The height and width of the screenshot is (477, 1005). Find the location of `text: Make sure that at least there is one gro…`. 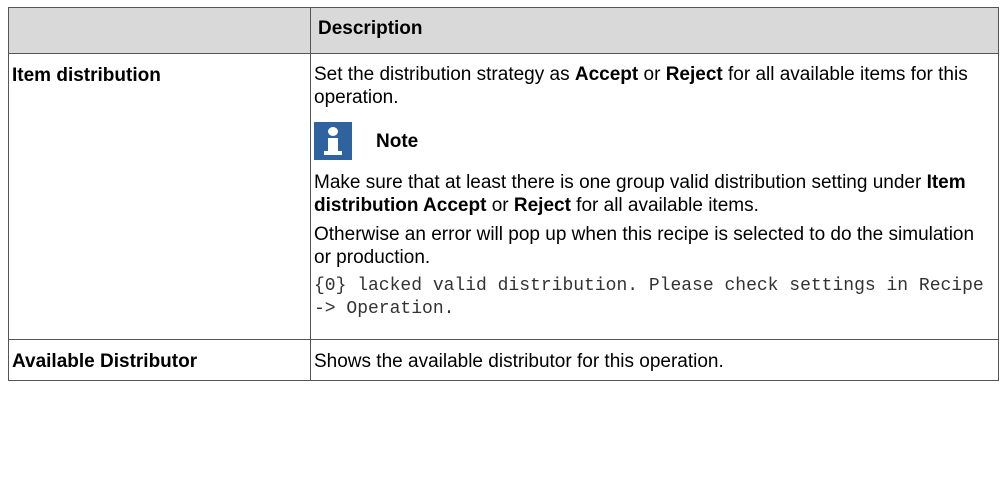

text: Make sure that at least there is one gro… is located at coordinates (620, 182).